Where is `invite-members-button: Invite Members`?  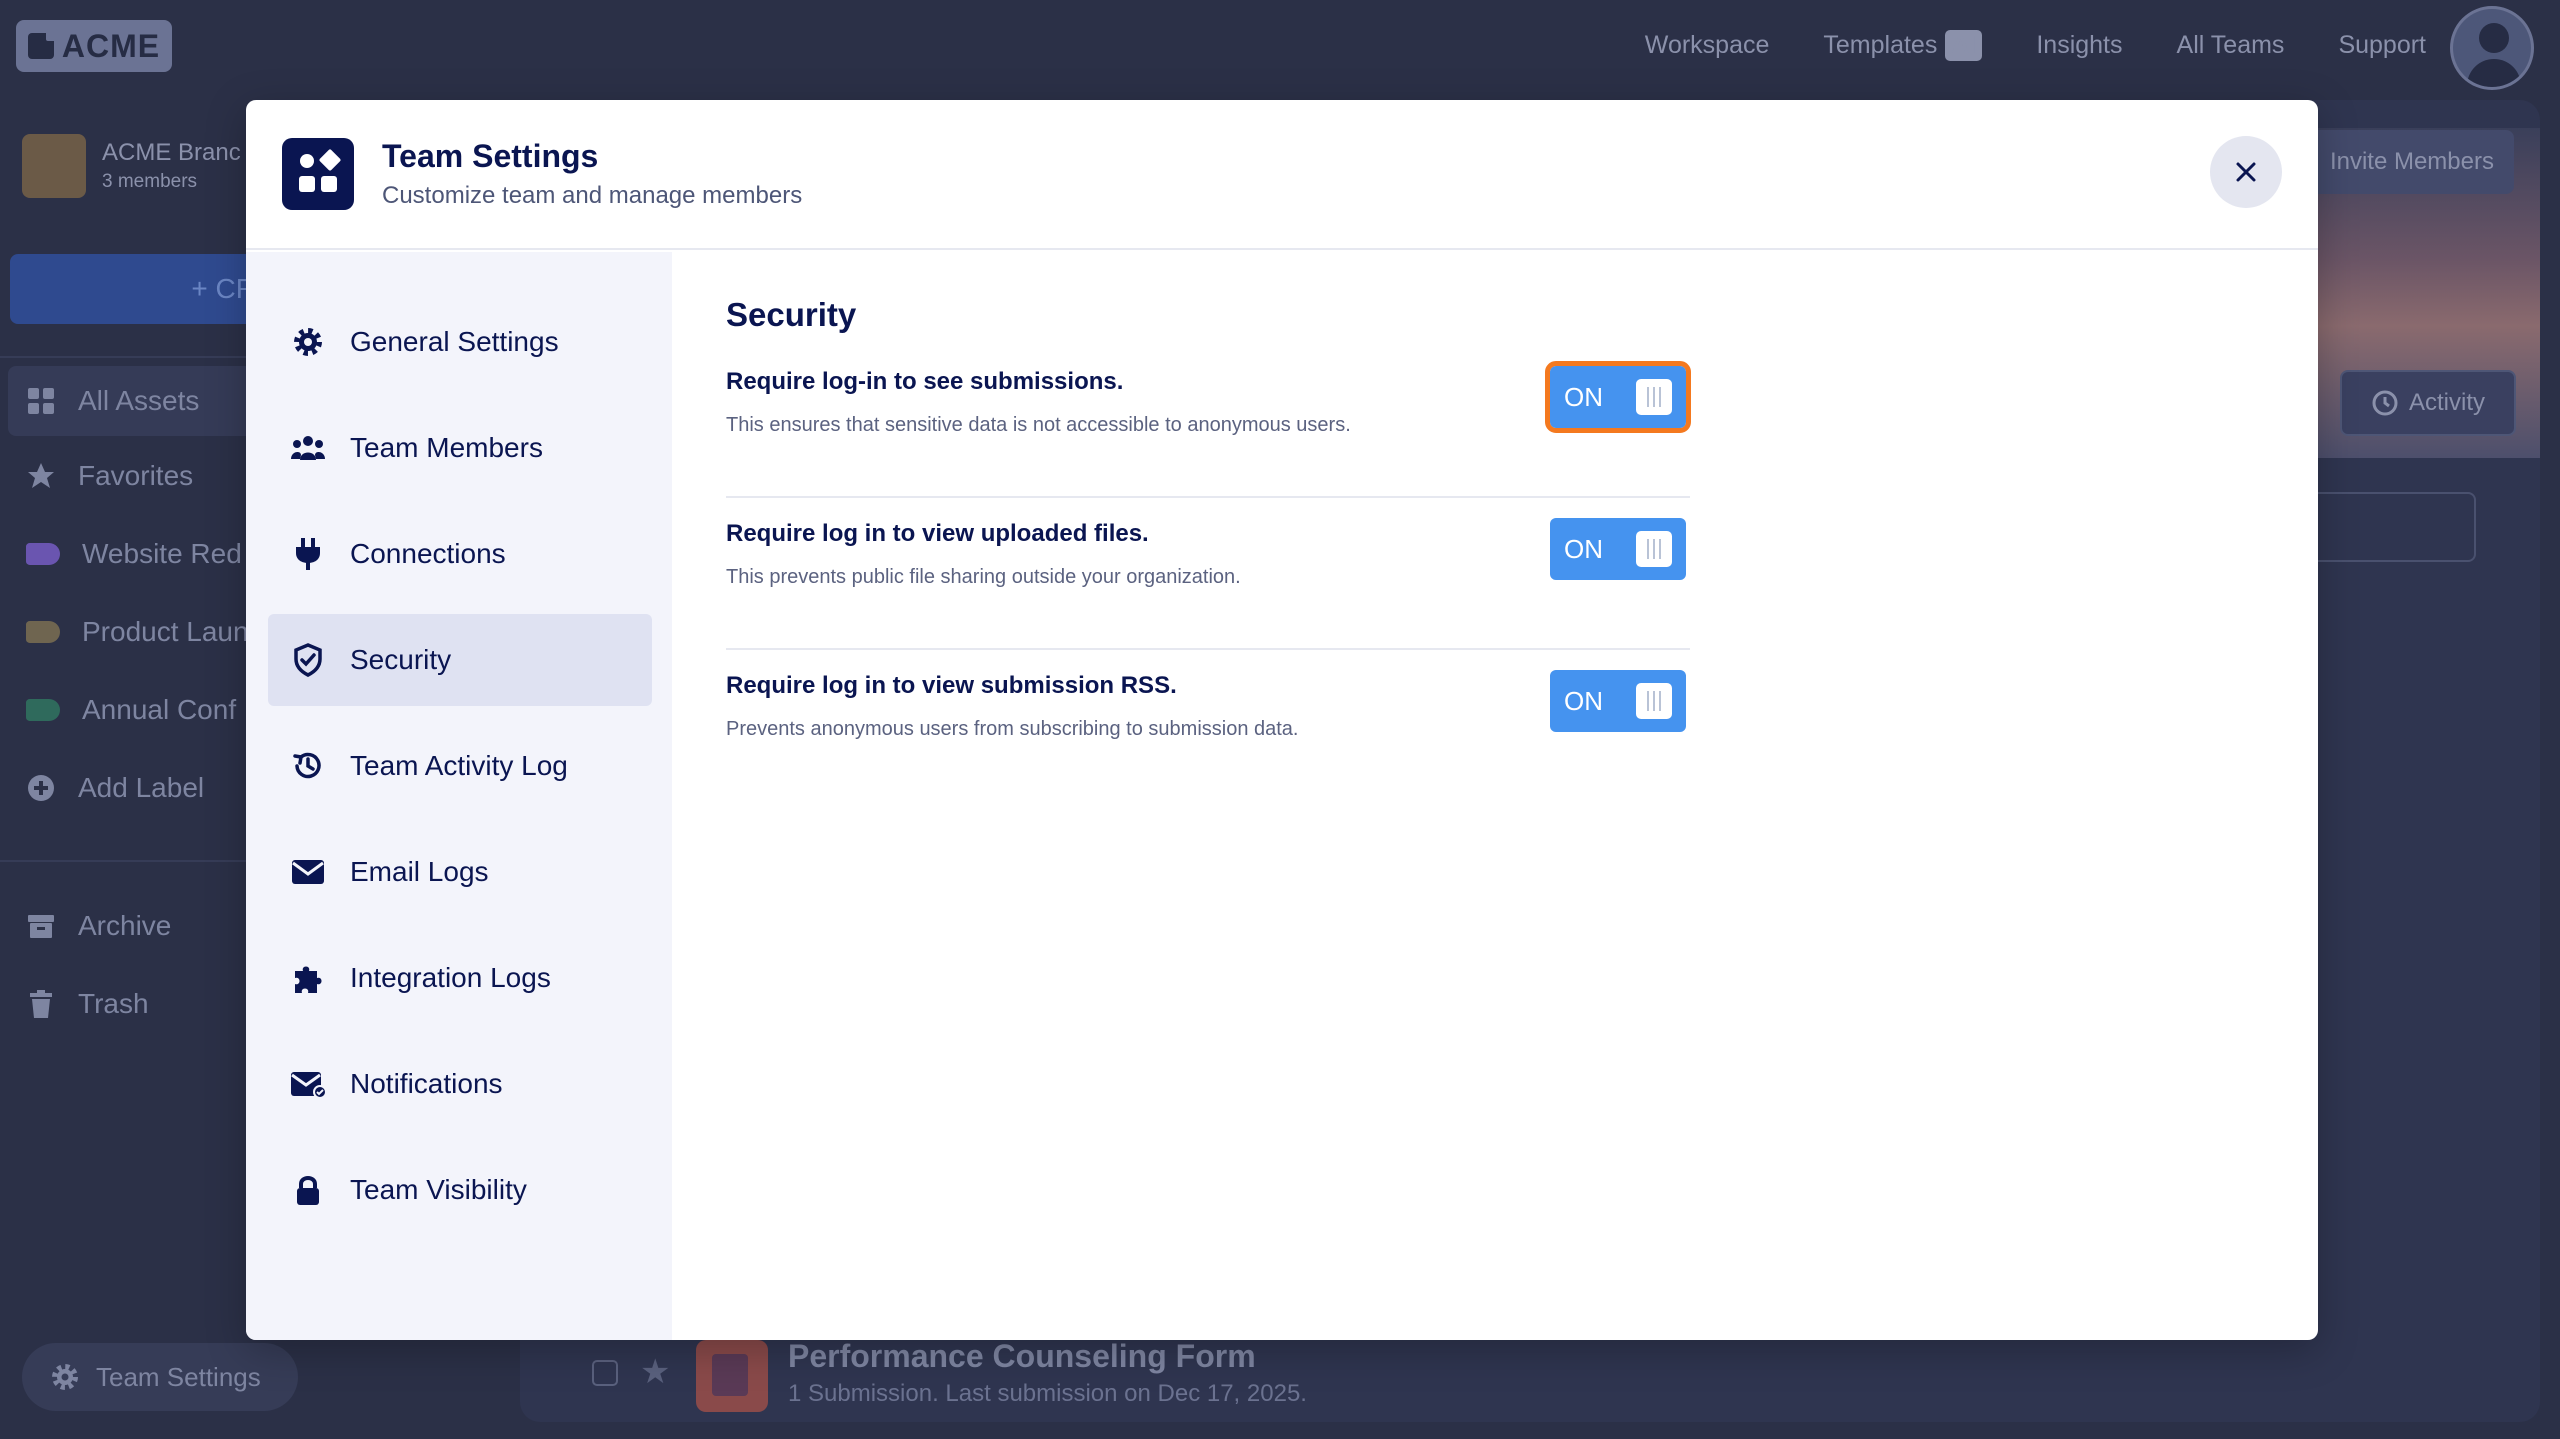
invite-members-button: Invite Members is located at coordinates (2407, 162).